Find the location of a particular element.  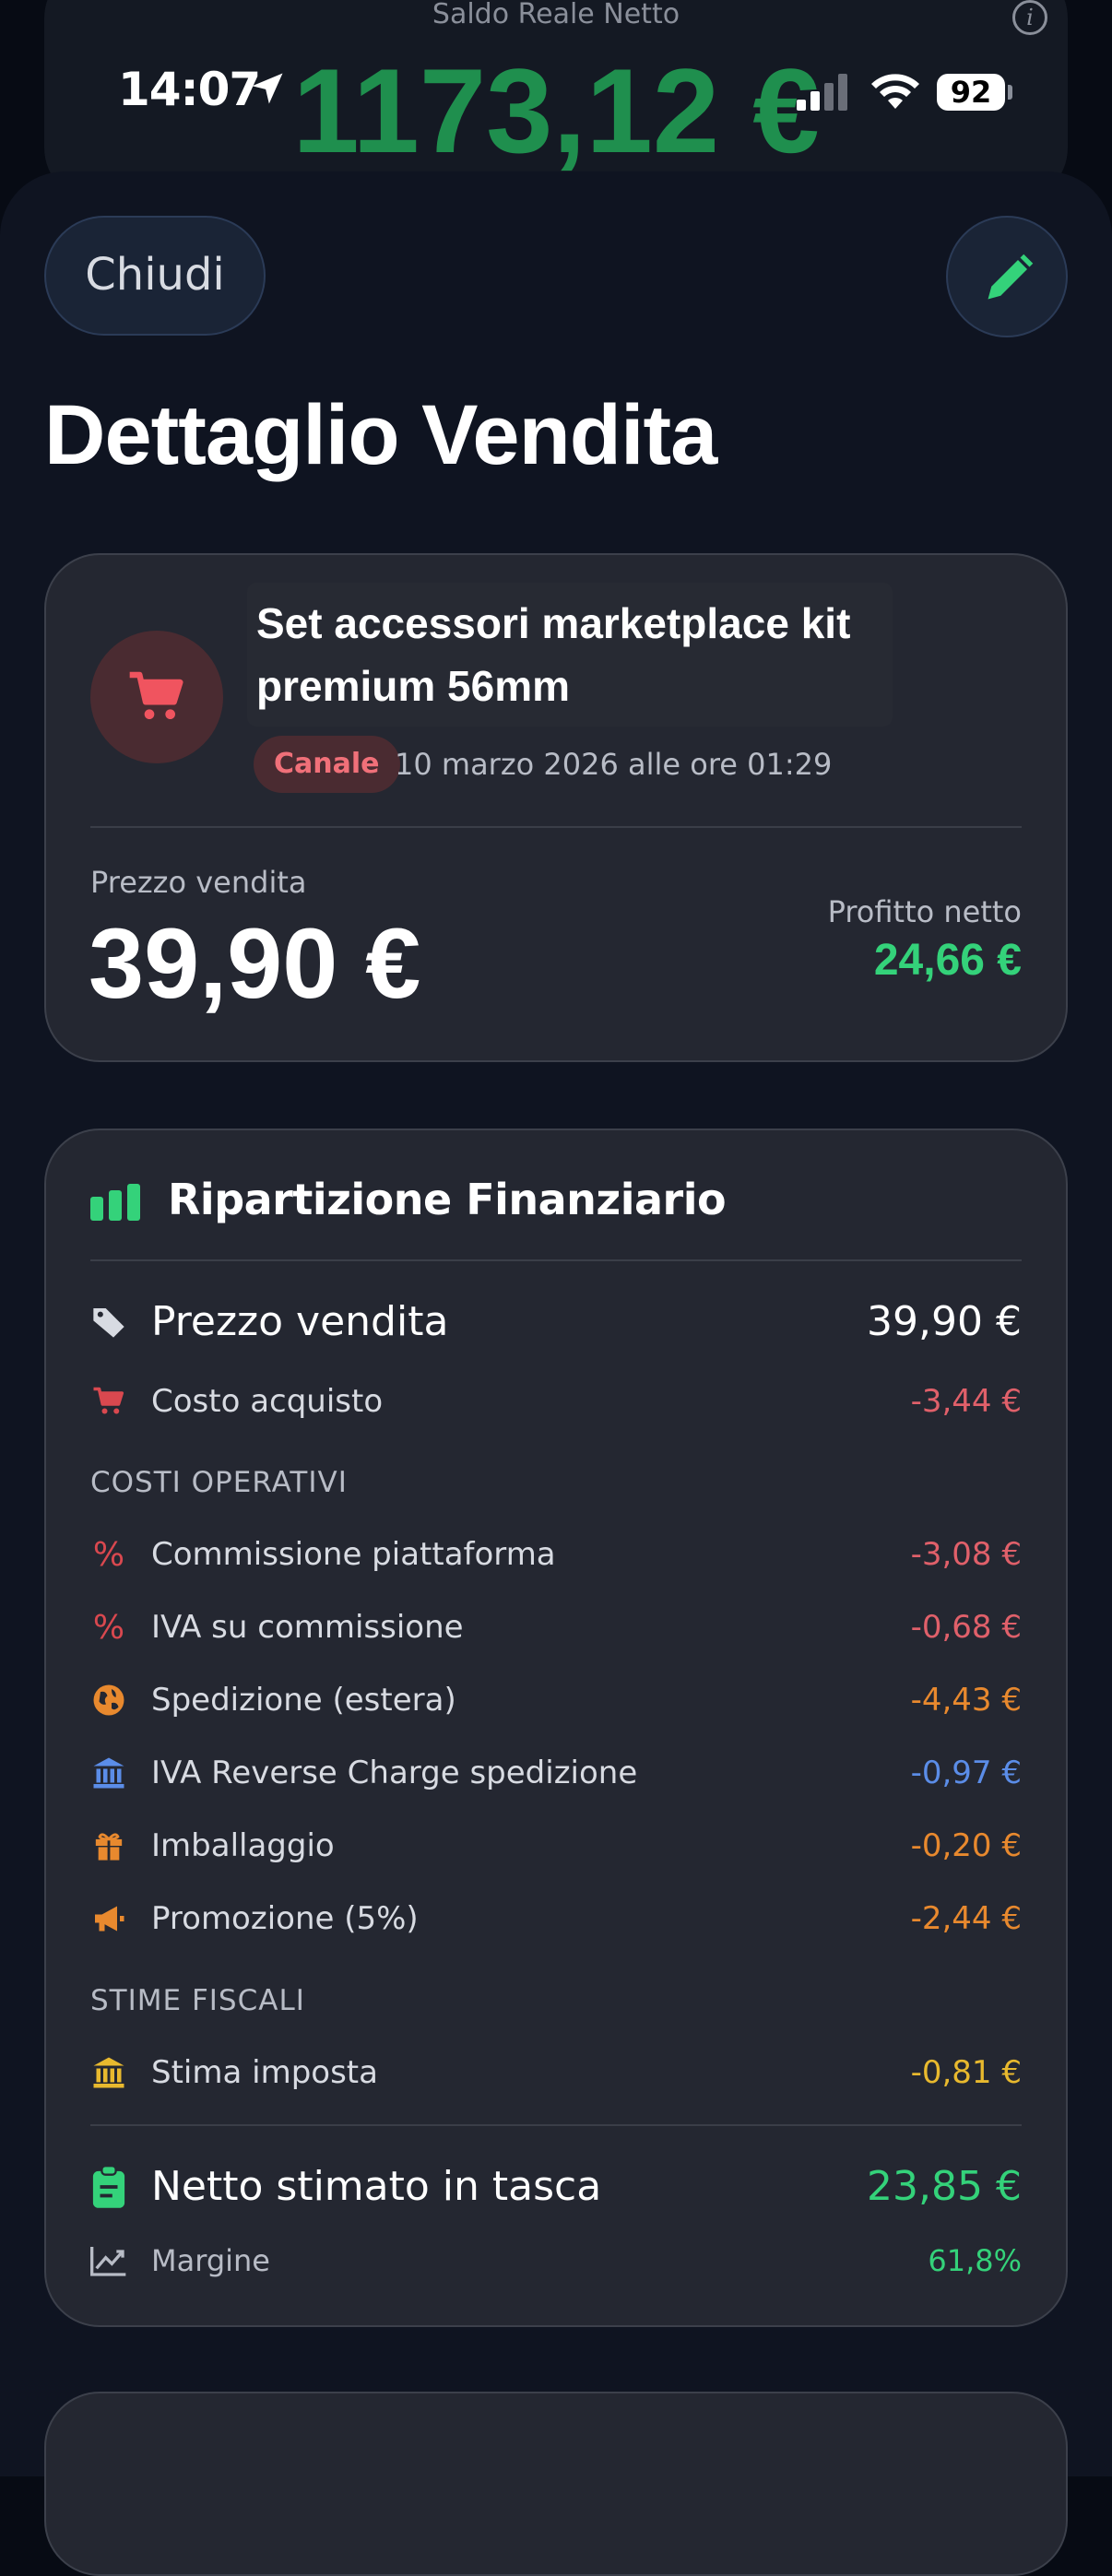

fee-vat-value: -0,68 € is located at coordinates (966, 1627).